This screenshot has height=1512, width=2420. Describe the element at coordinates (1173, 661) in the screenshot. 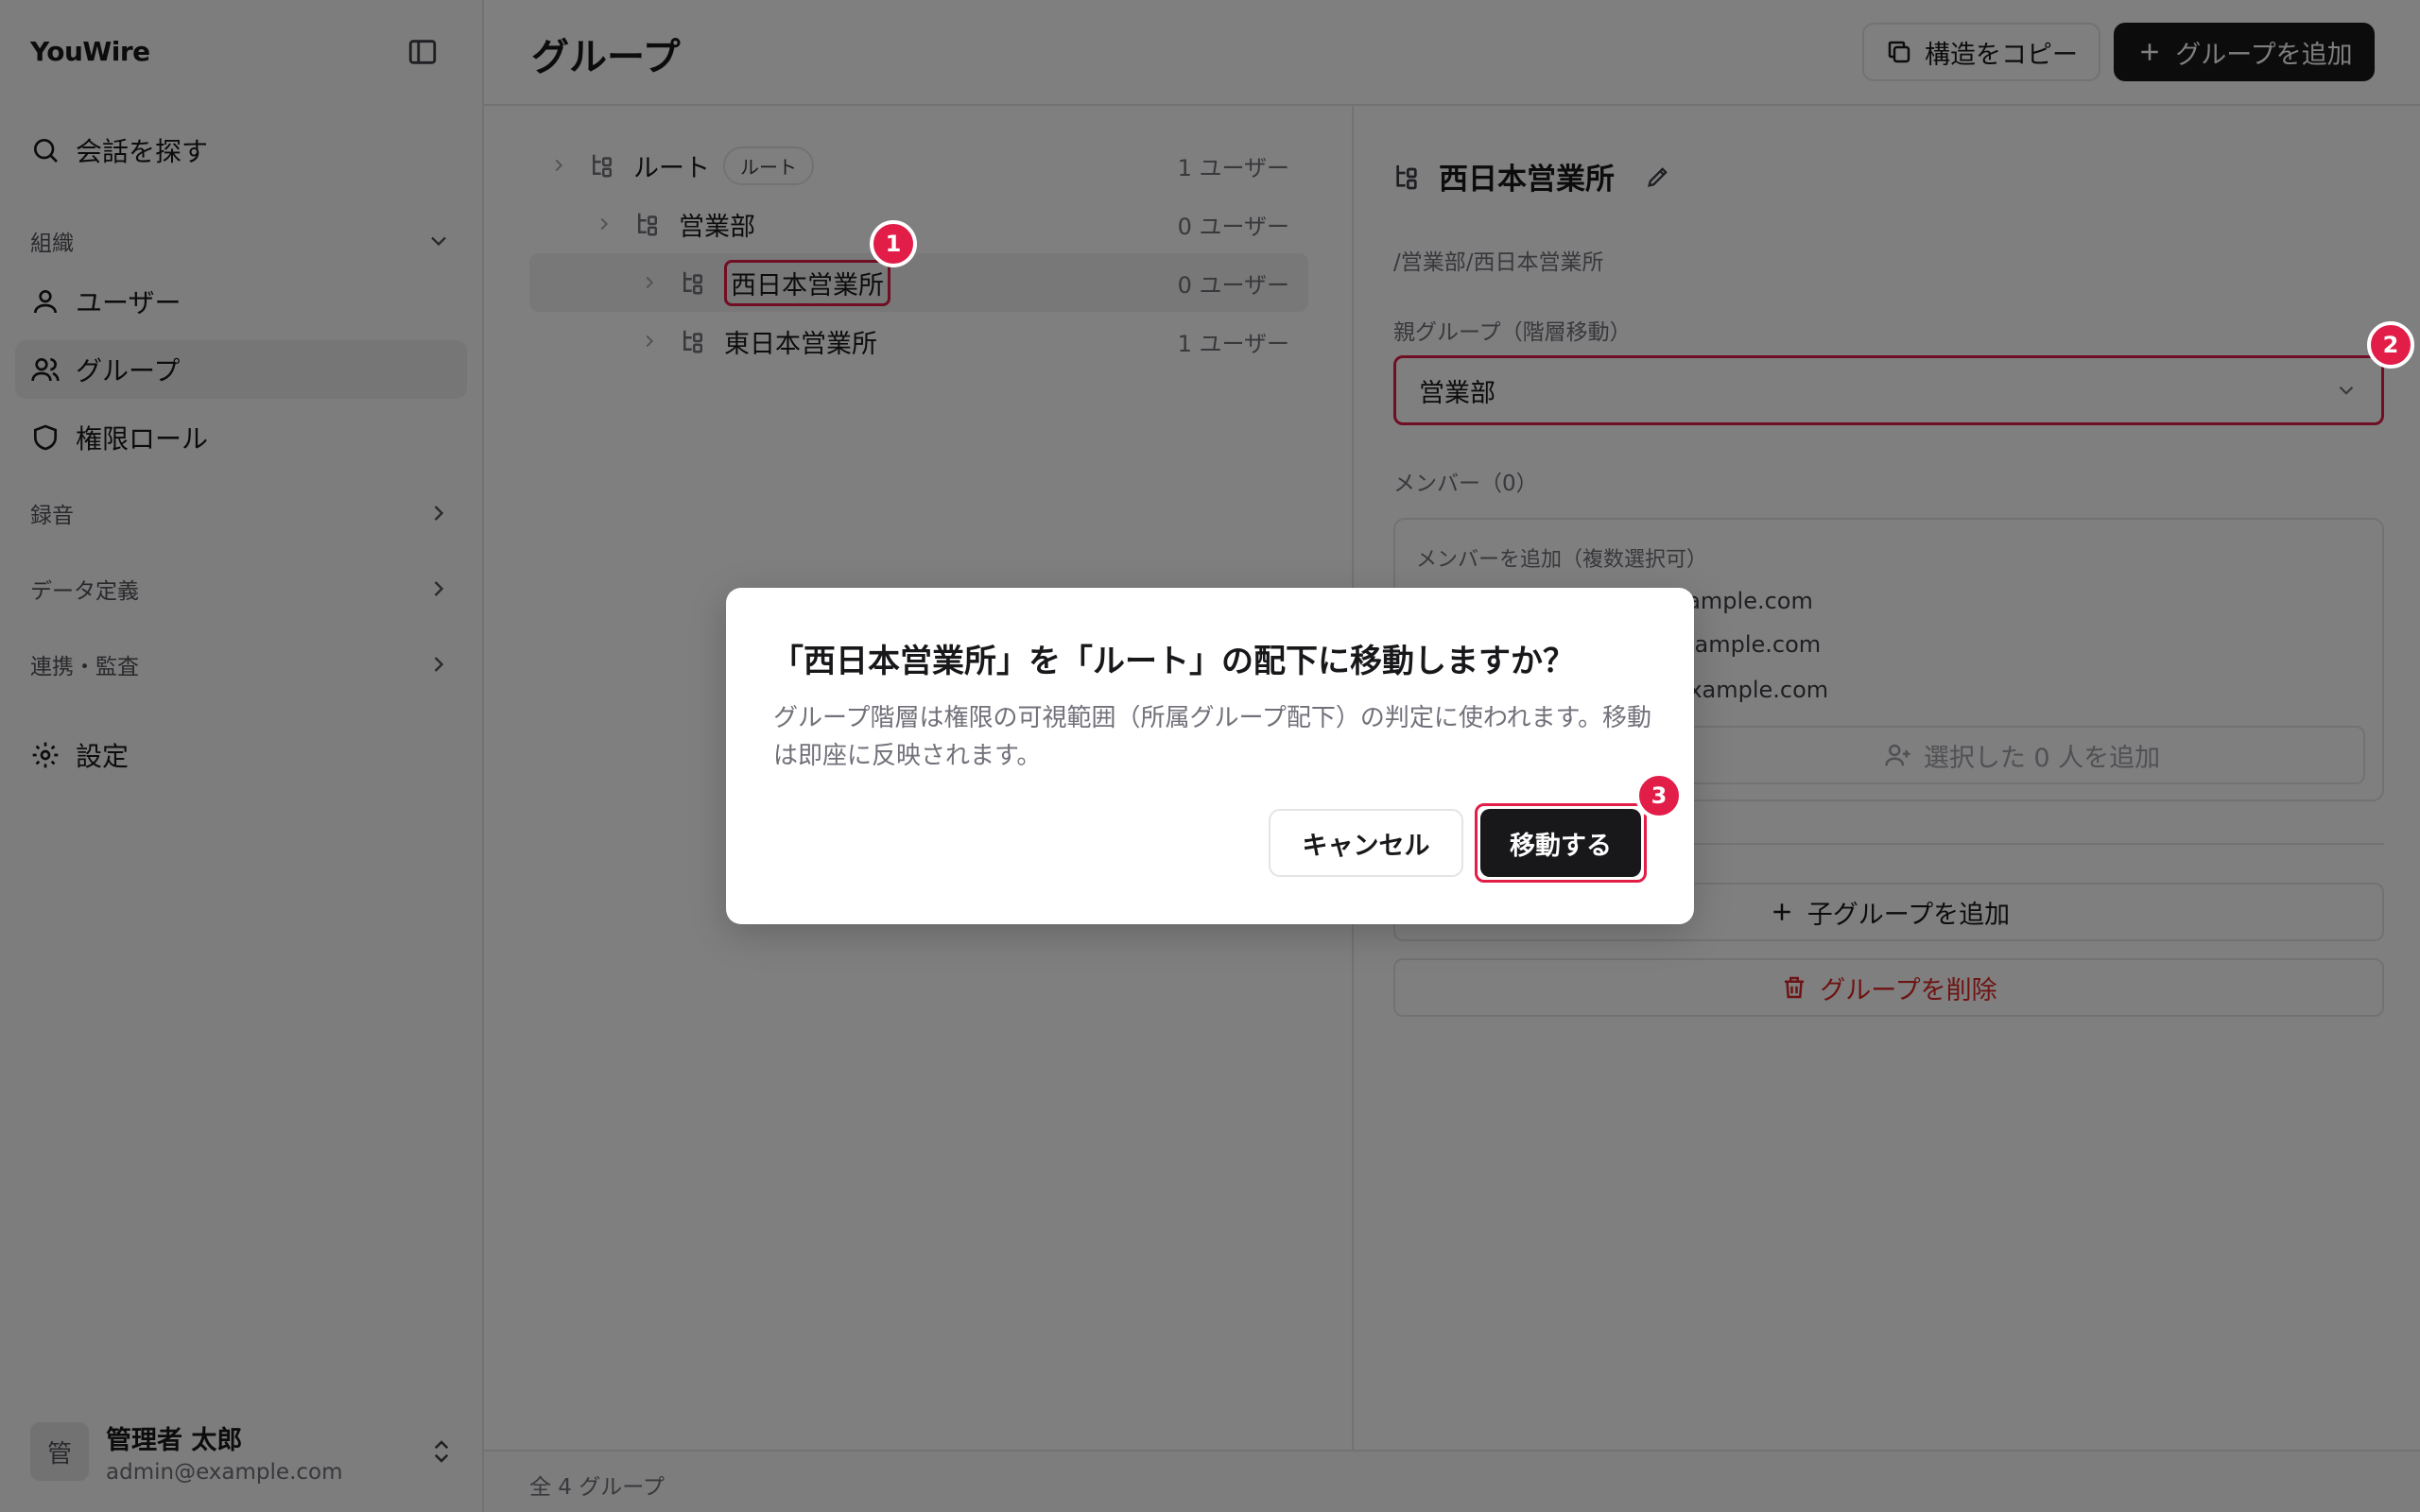

I see `dialog-title: 「西日本営業所」を「ルート」の配下に移動しますか？` at that location.